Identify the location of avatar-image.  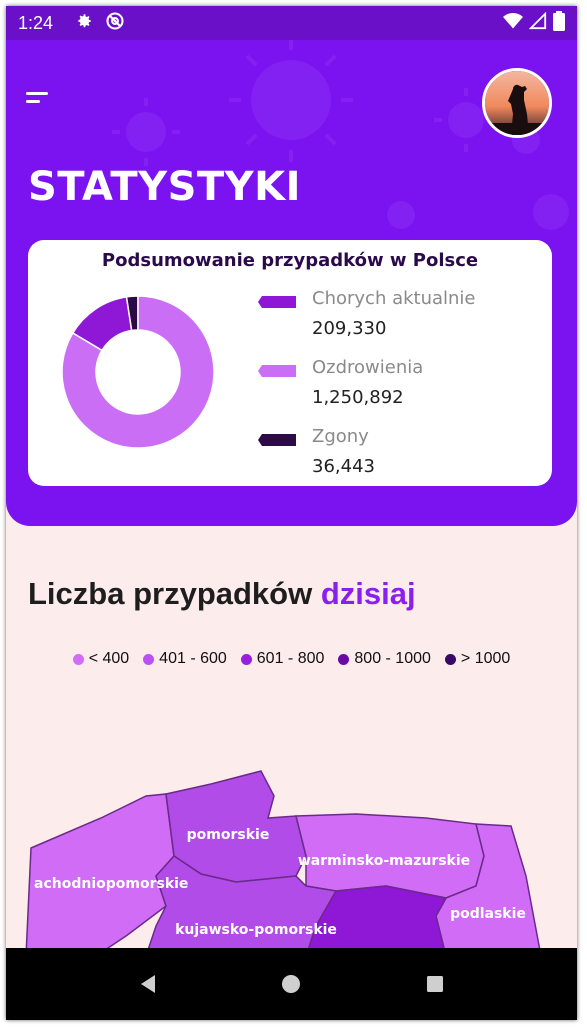
(517, 103).